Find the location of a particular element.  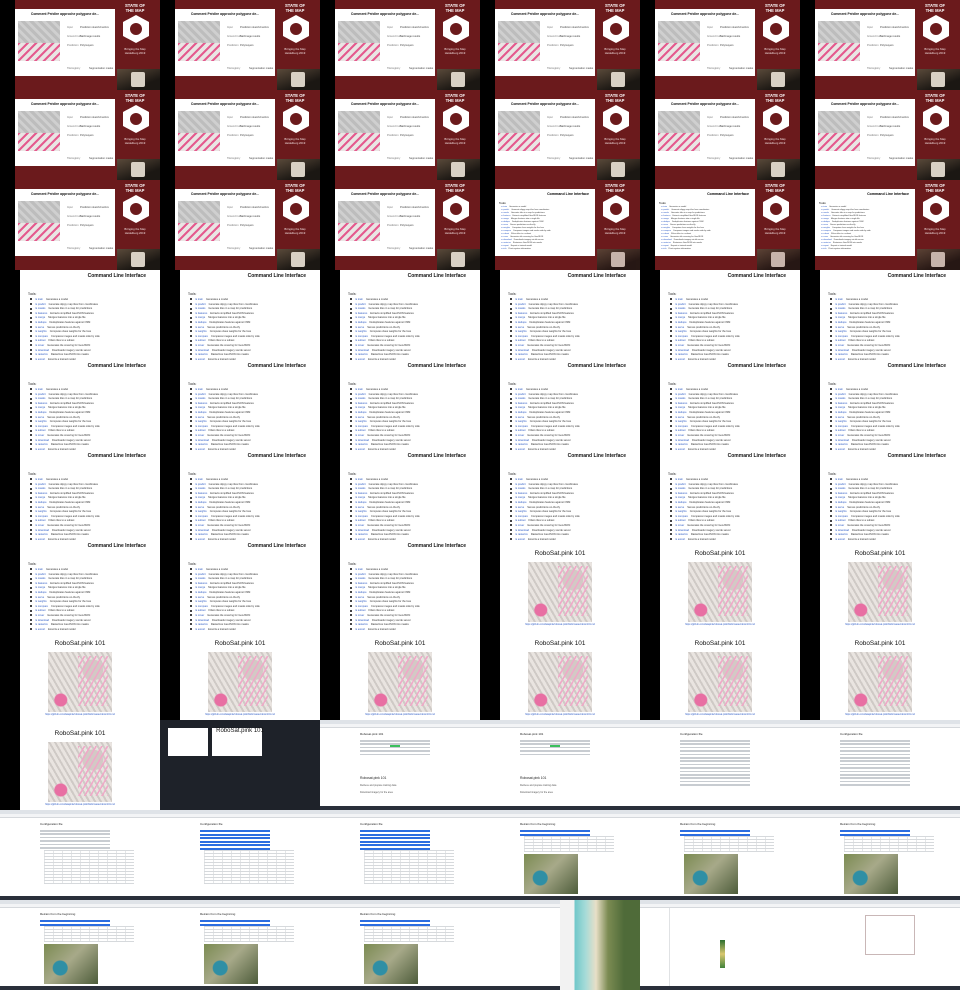

thumbnail-web-sat2 is located at coordinates (720, 945).